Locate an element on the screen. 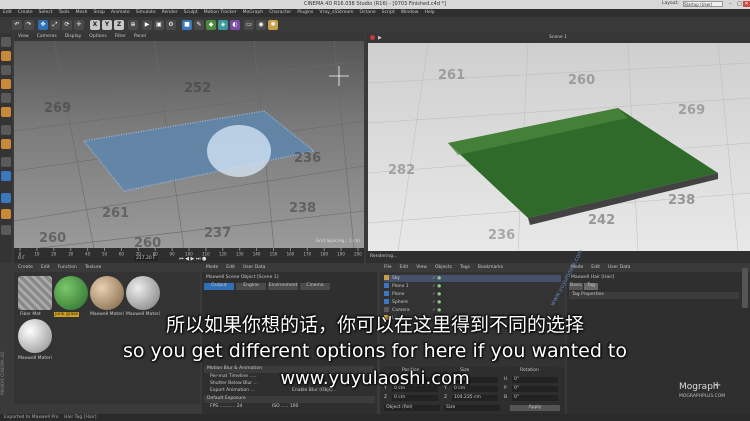  rotate-icon: ⟳ is located at coordinates (67, 25).